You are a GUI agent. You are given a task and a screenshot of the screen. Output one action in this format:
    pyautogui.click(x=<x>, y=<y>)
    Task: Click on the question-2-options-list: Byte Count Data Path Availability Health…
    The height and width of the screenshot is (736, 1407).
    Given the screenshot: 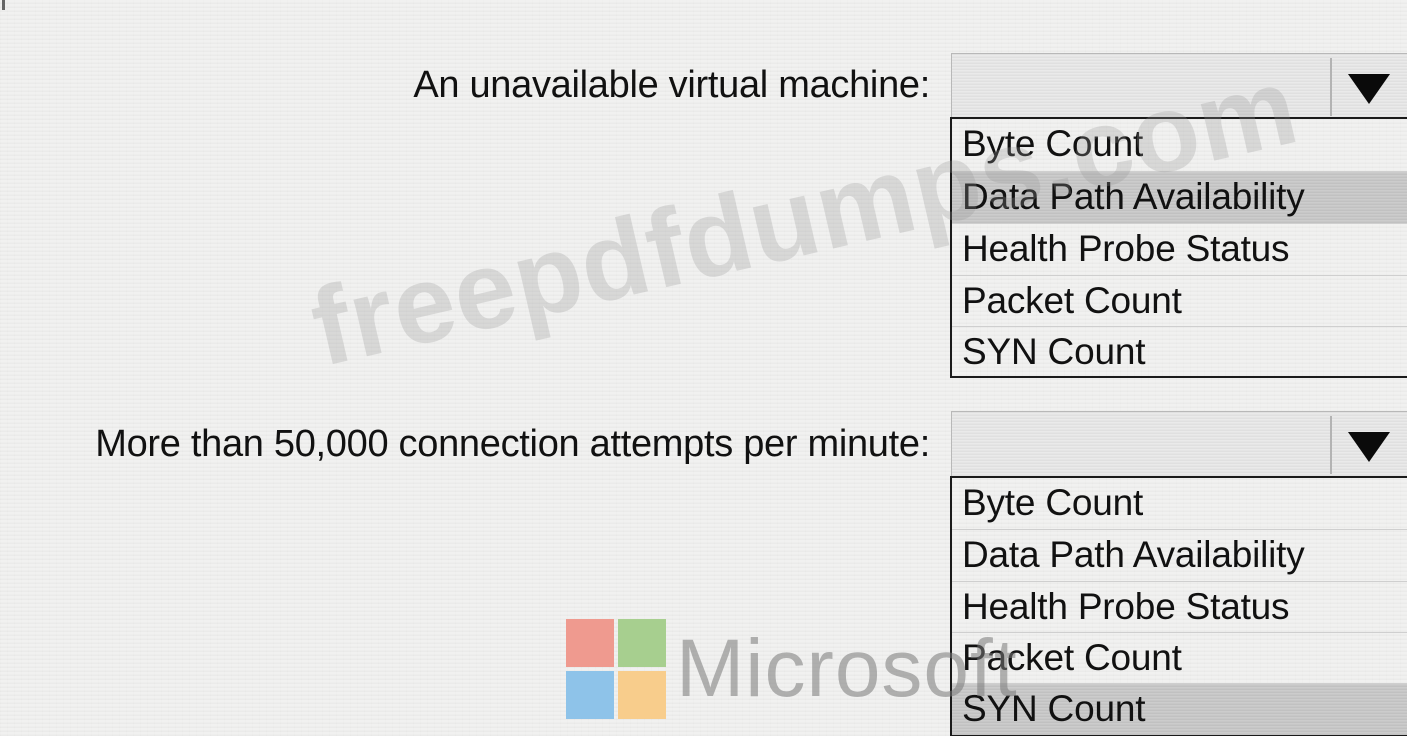 What is the action you would take?
    pyautogui.click(x=1178, y=606)
    